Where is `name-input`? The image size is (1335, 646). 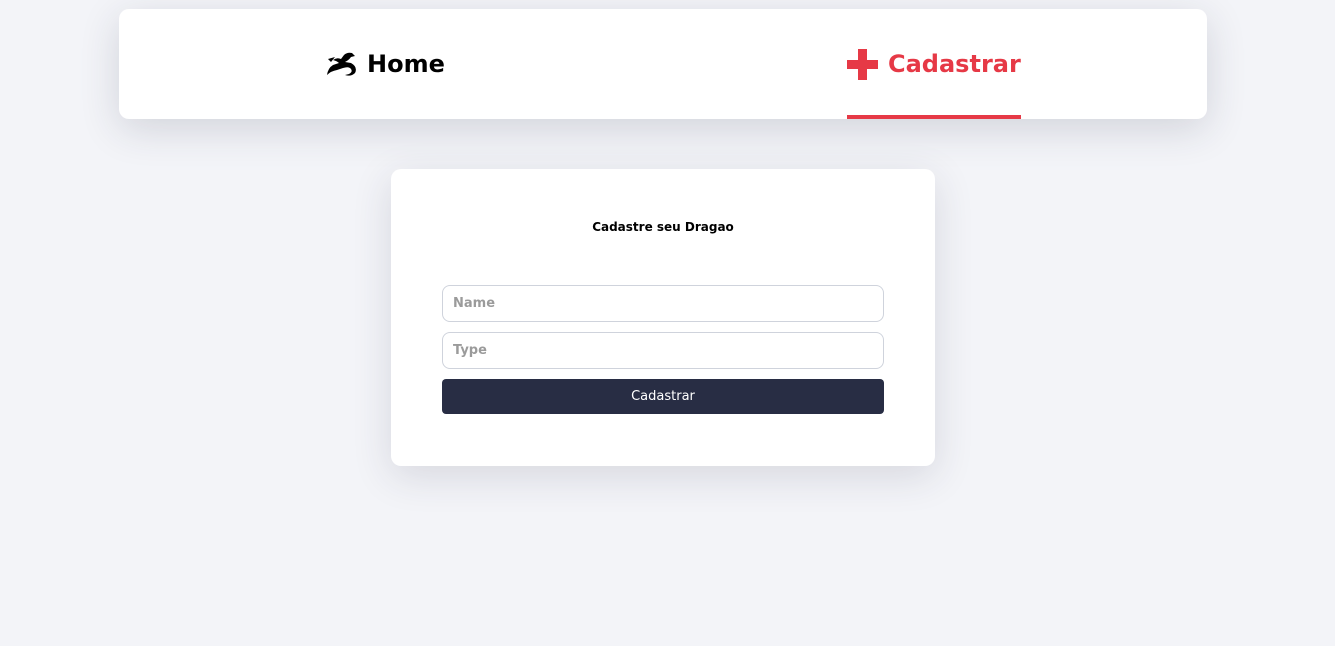
name-input is located at coordinates (663, 303).